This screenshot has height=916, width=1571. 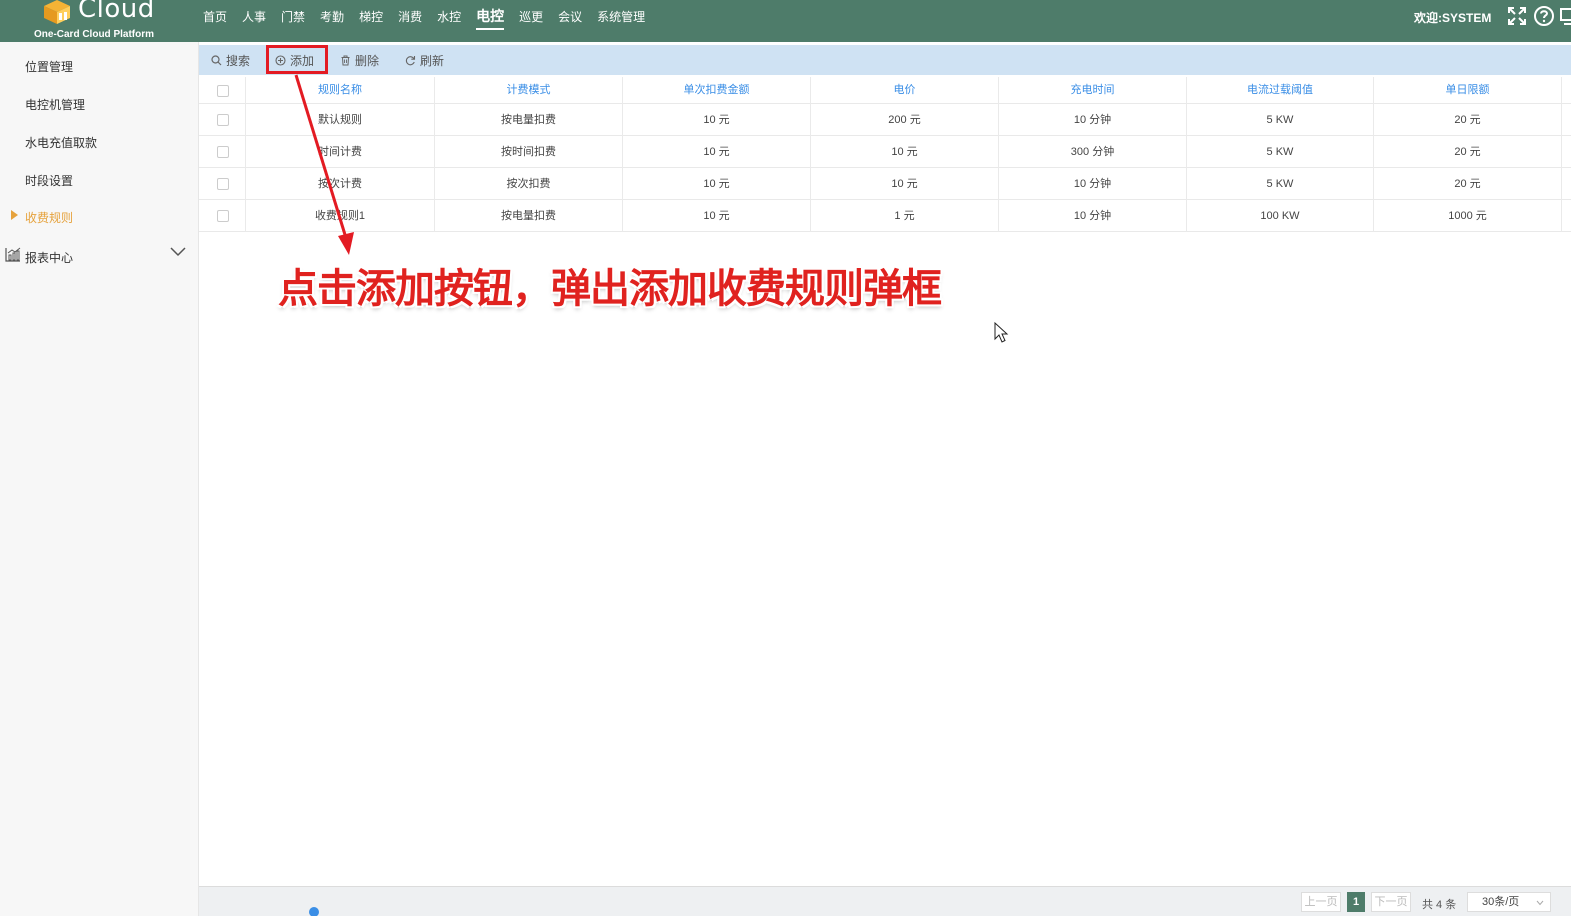 I want to click on column-header: 充电时间, so click(x=1093, y=90).